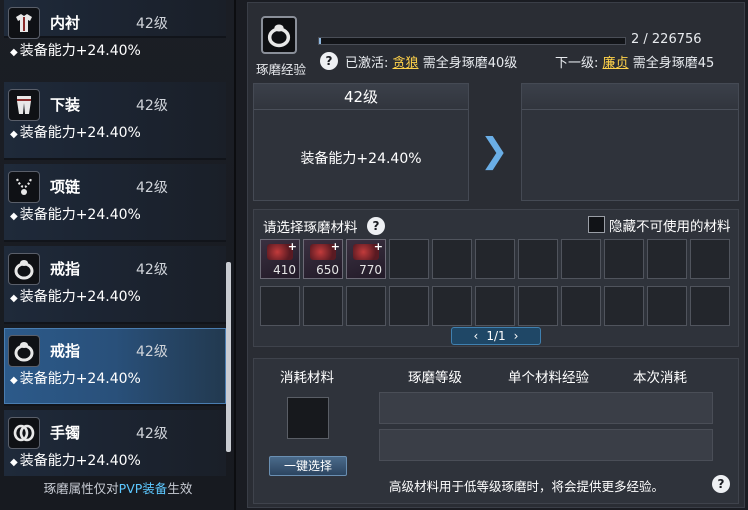 The image size is (748, 510). Describe the element at coordinates (281, 69) in the screenshot. I see `polish-exp-label: 琢磨经验` at that location.